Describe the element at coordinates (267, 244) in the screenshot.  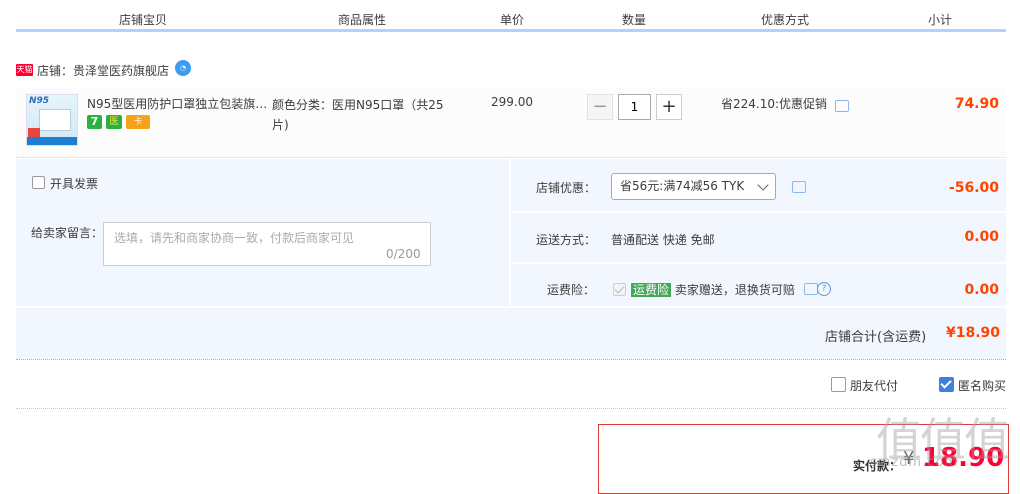
I see `message-to-seller-input` at that location.